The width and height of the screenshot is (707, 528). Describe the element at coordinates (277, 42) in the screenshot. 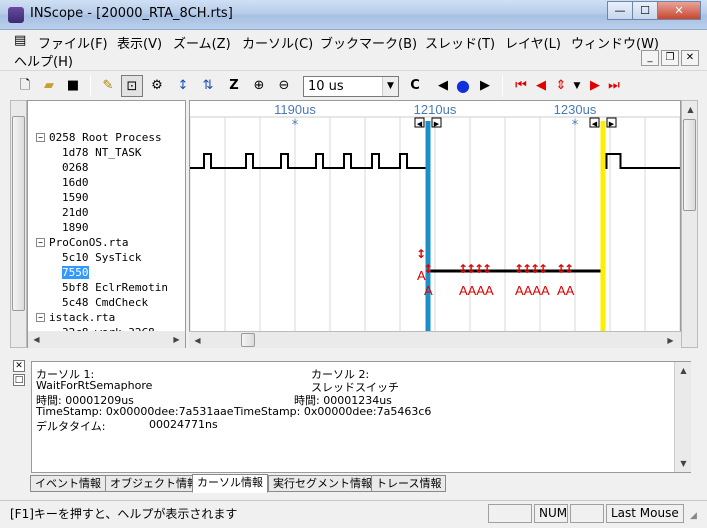

I see `menu-cursor: カーソル(C)` at that location.